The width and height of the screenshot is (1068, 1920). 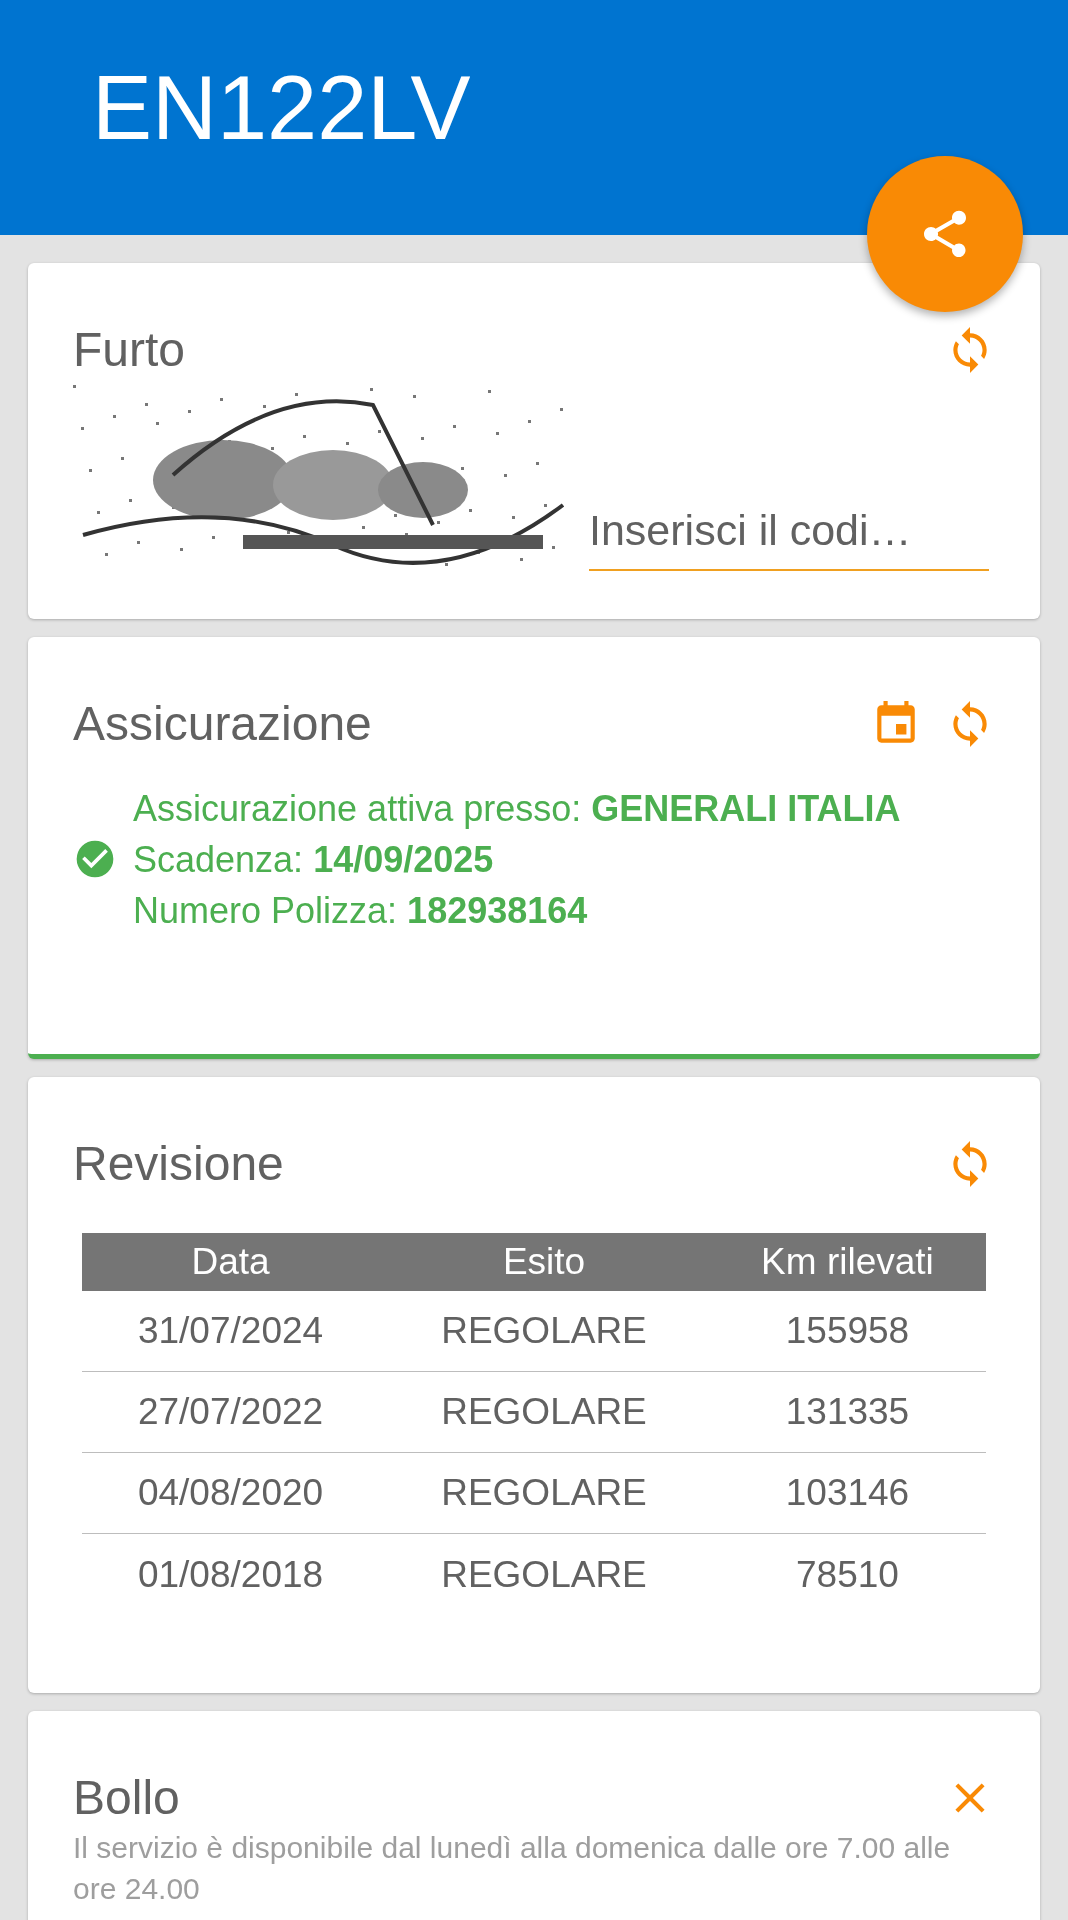 I want to click on table-cell: 31/07/2024, so click(x=231, y=1331).